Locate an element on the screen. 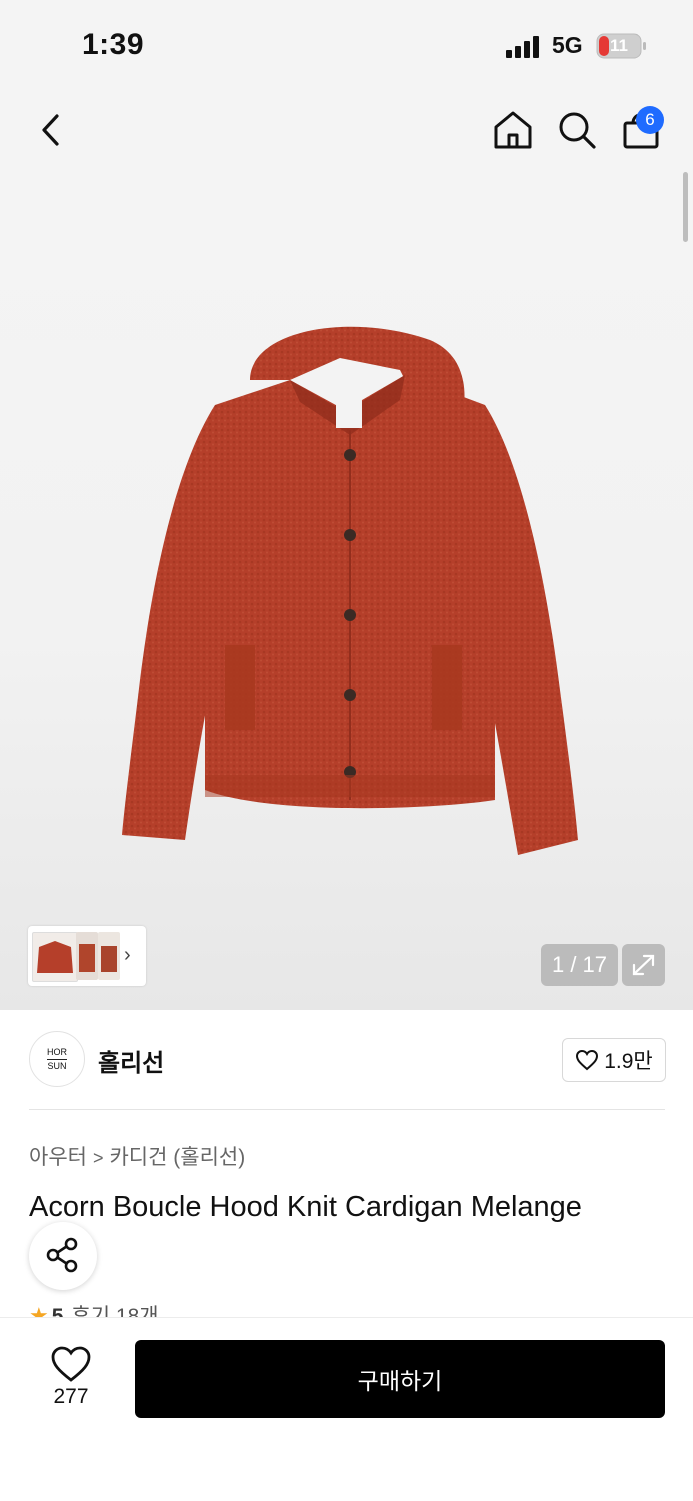 The width and height of the screenshot is (693, 1501). battery-level: 11 is located at coordinates (619, 45).